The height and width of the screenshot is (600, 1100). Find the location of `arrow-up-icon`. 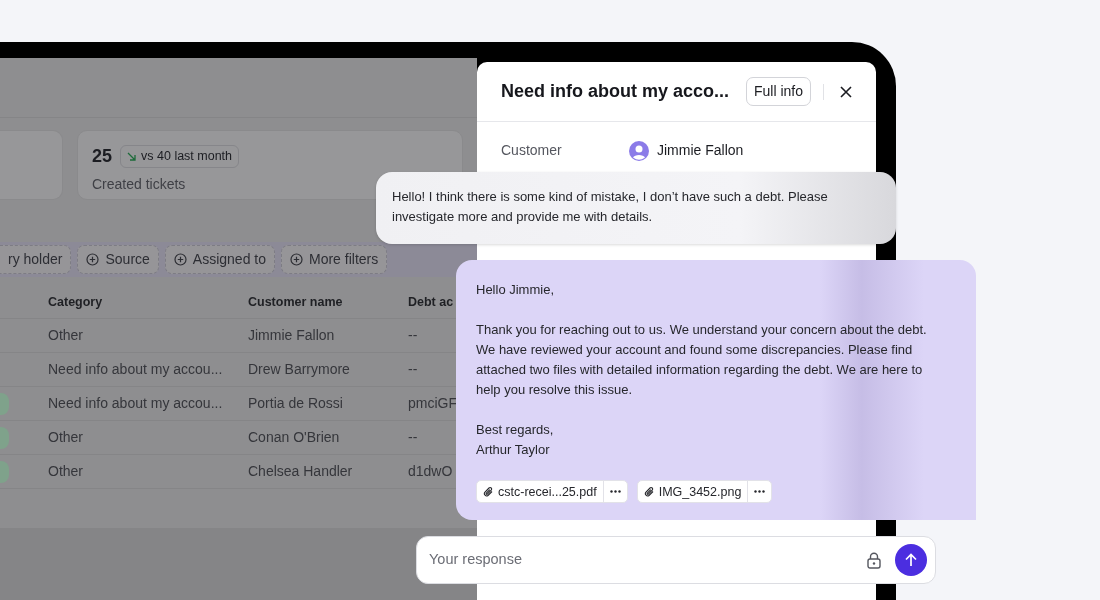

arrow-up-icon is located at coordinates (911, 560).